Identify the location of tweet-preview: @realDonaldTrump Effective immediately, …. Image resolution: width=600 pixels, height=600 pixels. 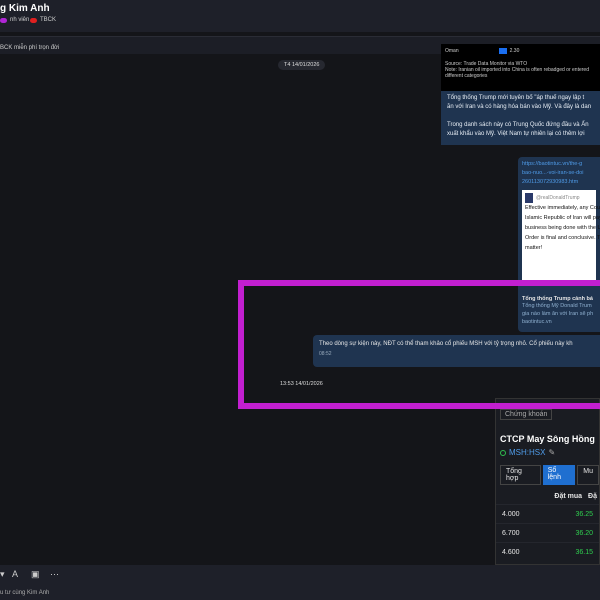
(561, 238).